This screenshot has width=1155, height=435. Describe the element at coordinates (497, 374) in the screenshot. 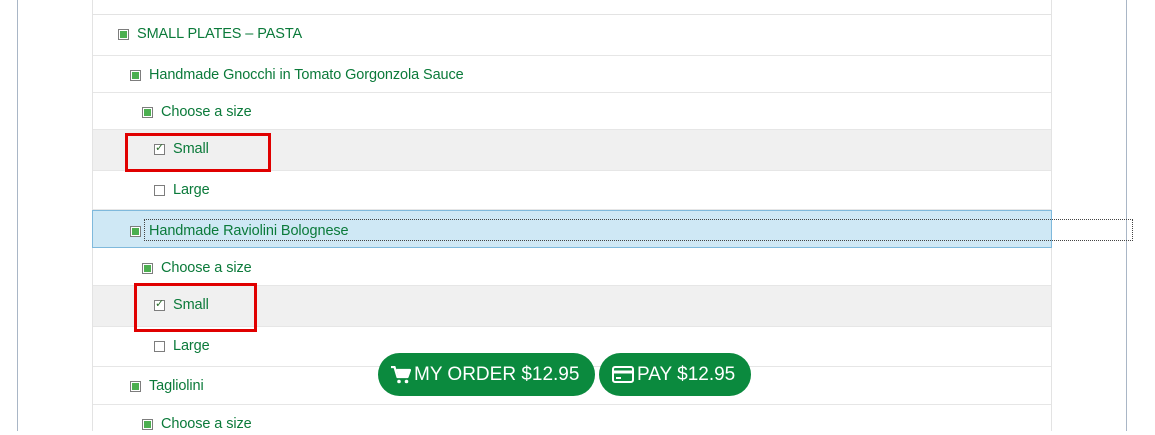

I see `my-order-label: MY ORDER $12.95` at that location.